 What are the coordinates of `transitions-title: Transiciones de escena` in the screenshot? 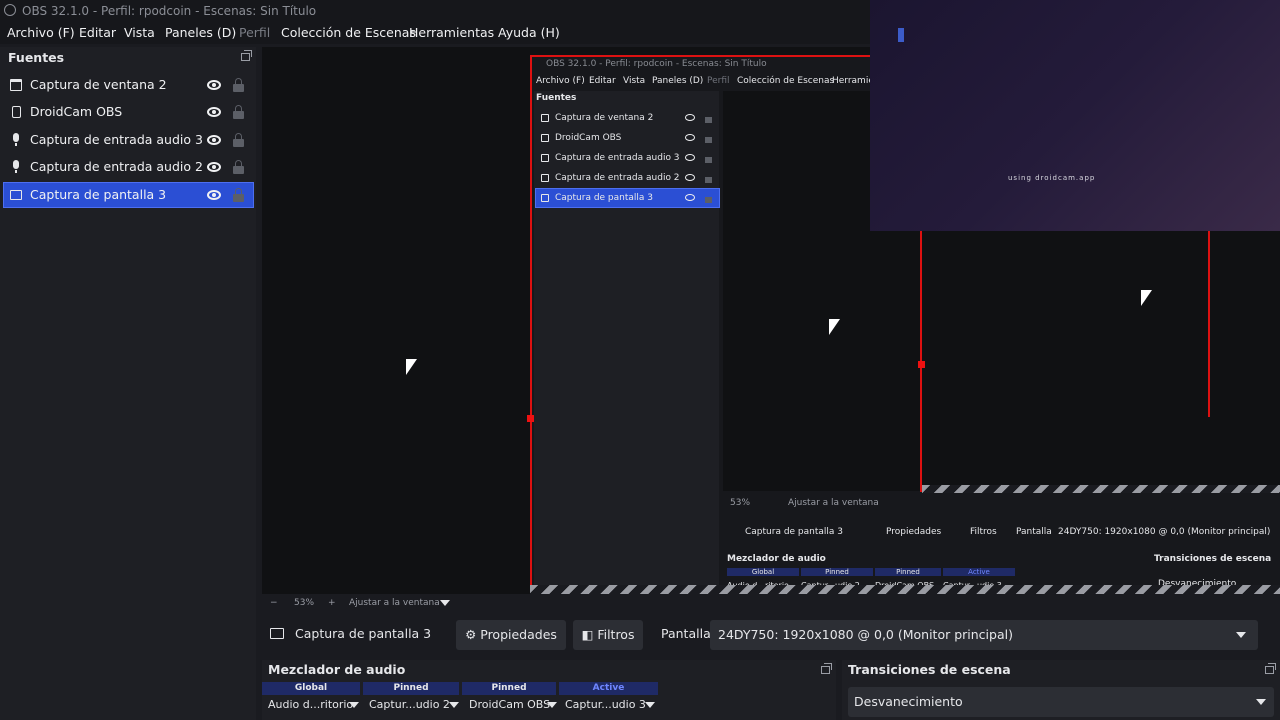 It's located at (929, 669).